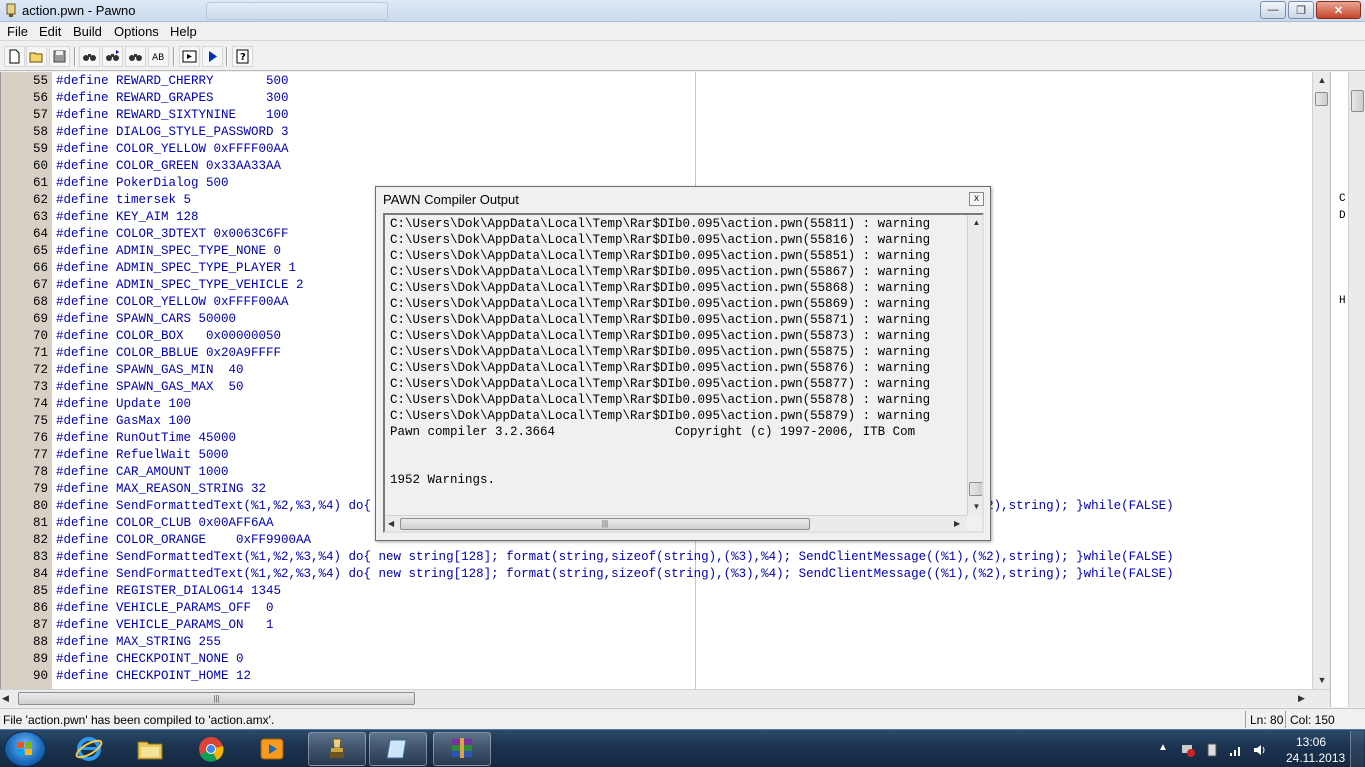  I want to click on code-line: #define REWARD_GRAPES 300, so click(172, 98).